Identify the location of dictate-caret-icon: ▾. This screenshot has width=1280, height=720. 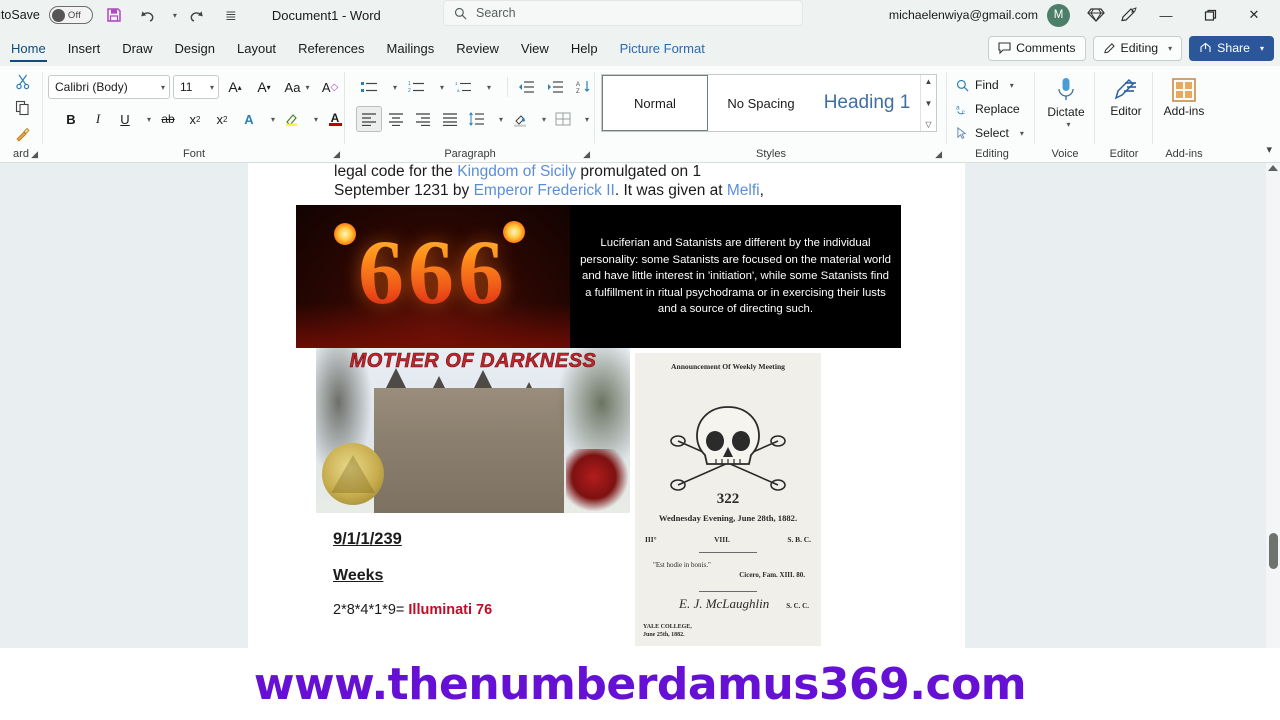
(1068, 124).